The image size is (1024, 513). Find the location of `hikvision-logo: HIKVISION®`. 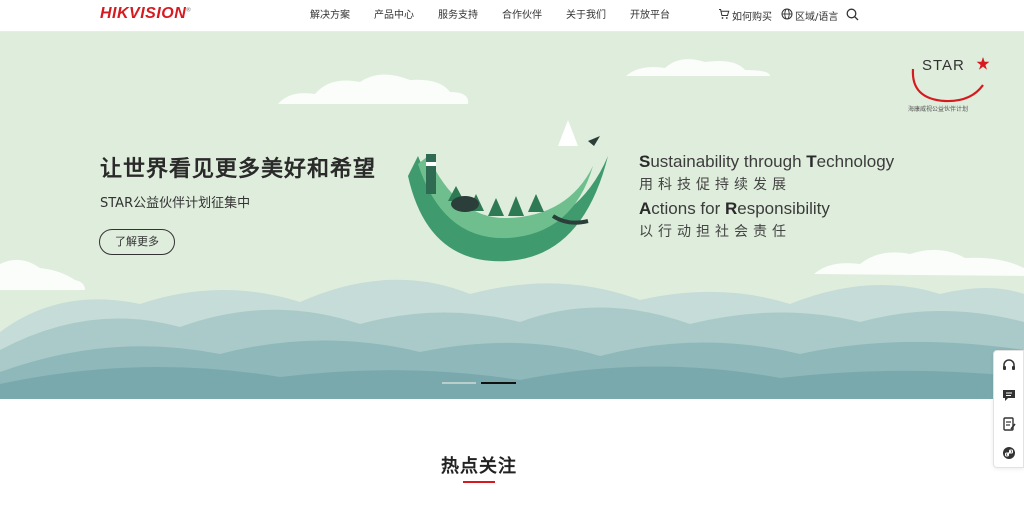

hikvision-logo: HIKVISION® is located at coordinates (145, 14).